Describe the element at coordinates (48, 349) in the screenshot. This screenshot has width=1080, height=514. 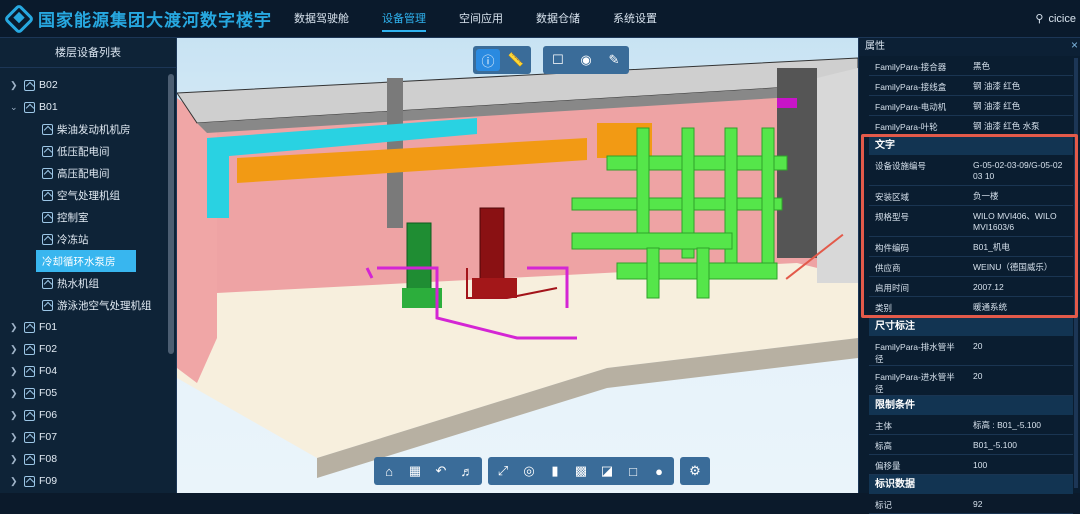
I see `tree-node-label: F02` at that location.